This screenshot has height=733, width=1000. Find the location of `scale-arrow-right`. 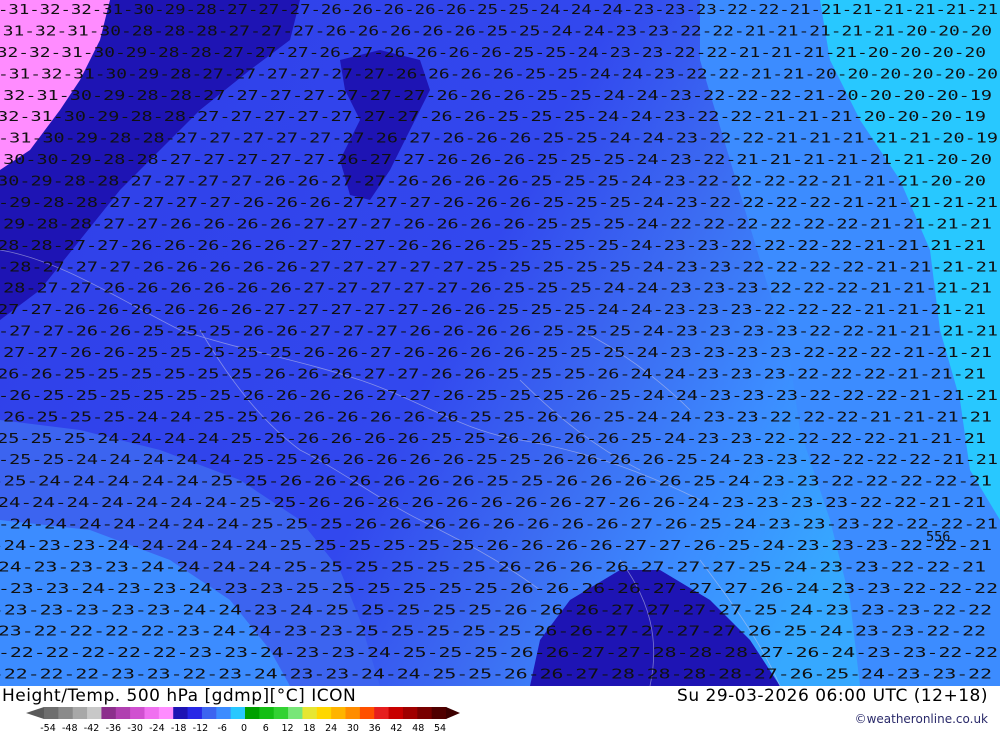

scale-arrow-right is located at coordinates (453, 713).